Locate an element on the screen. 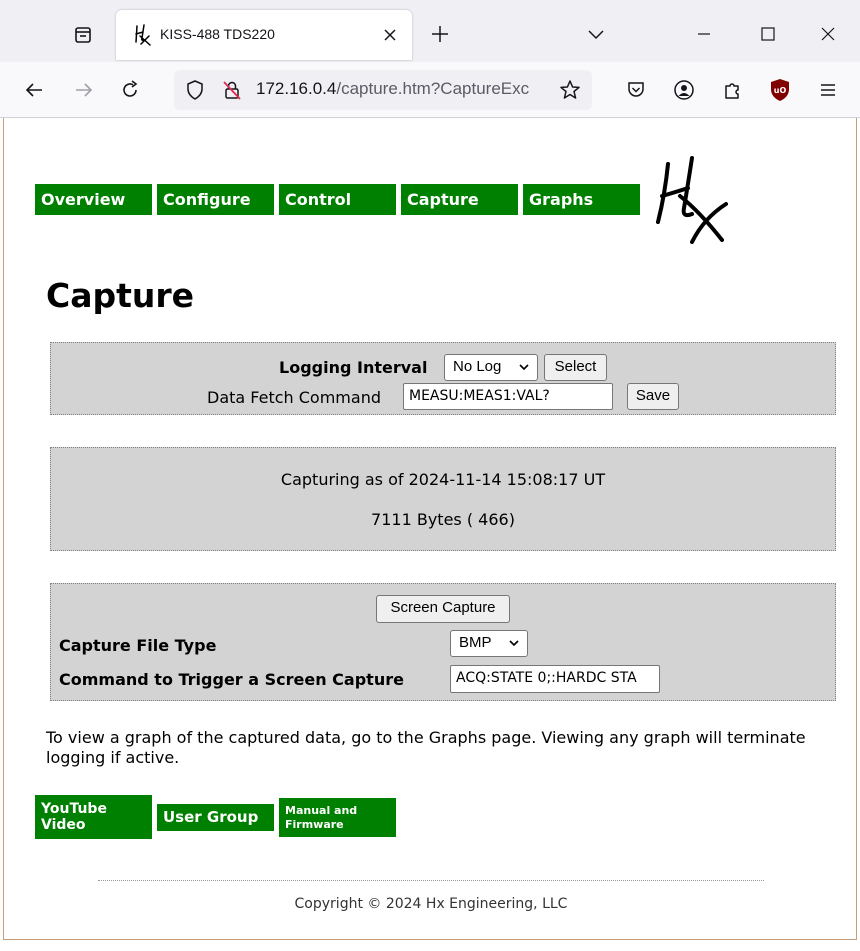 Image resolution: width=860 pixels, height=951 pixels. url-text: 172.16.0.4/capture.htm?CaptureExc is located at coordinates (403, 89).